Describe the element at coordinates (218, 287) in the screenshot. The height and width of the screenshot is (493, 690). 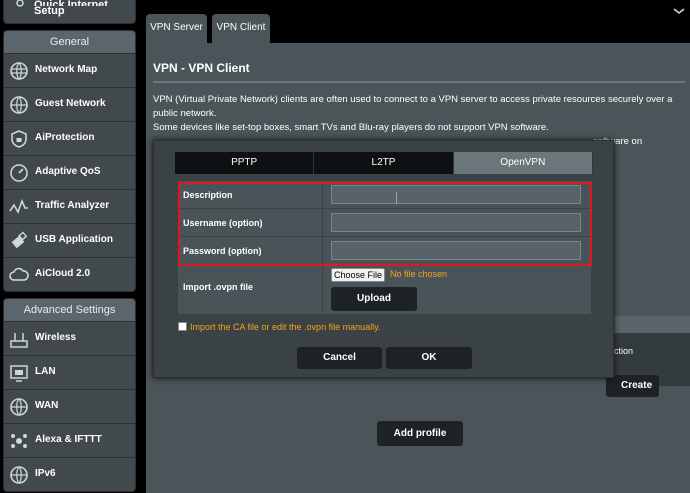
I see `import-ovpn-label: Import .ovpn file` at that location.